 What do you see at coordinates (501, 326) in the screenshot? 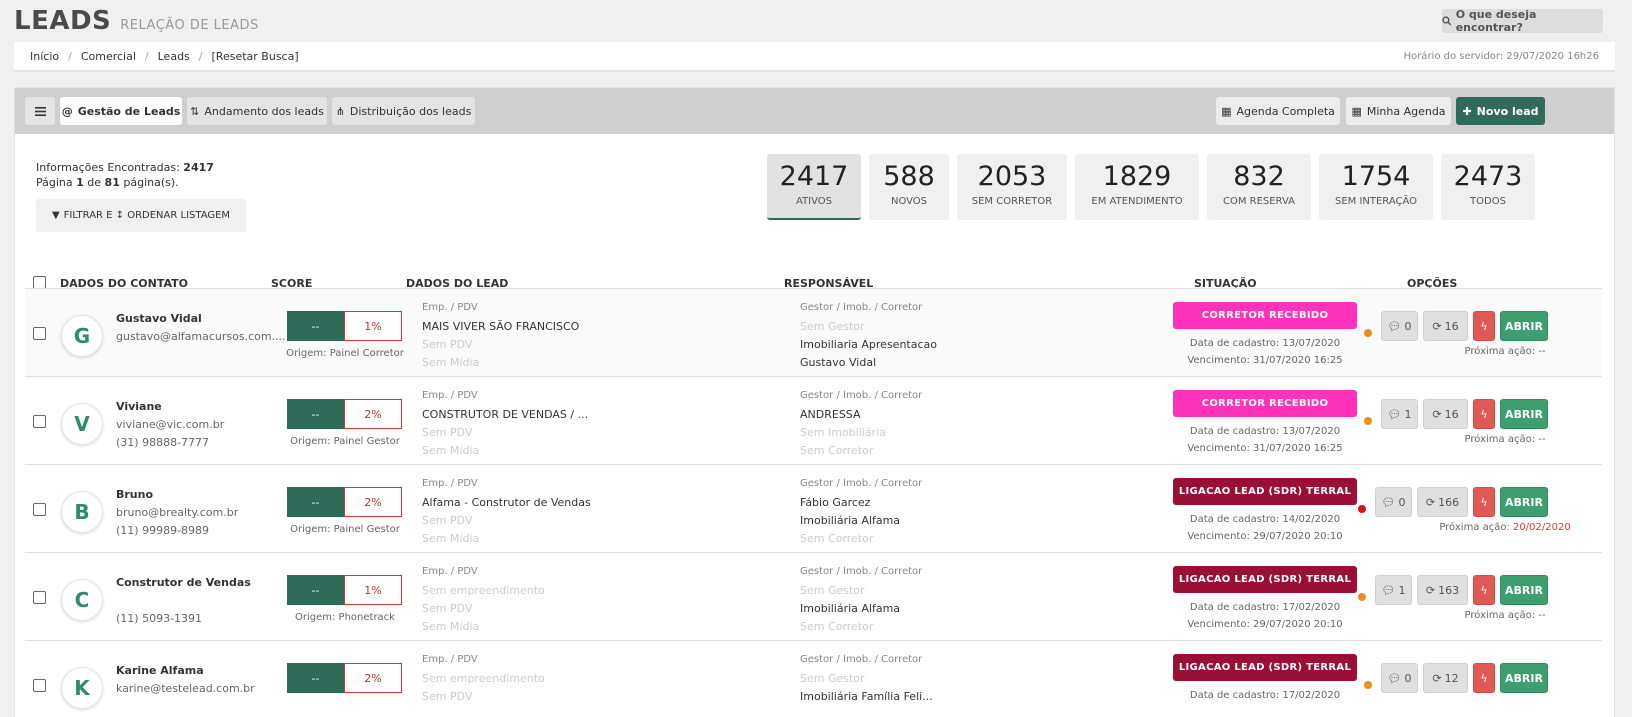
I see `lead-empreendimento: MAIS VIVER SÃO FRANCISCO` at bounding box center [501, 326].